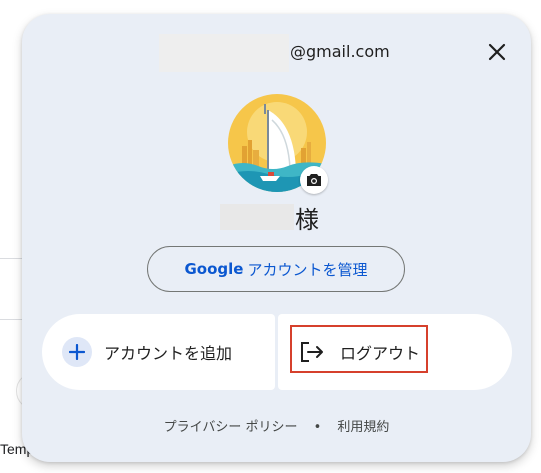 Image resolution: width=541 pixels, height=473 pixels. I want to click on account-name: 様, so click(276, 218).